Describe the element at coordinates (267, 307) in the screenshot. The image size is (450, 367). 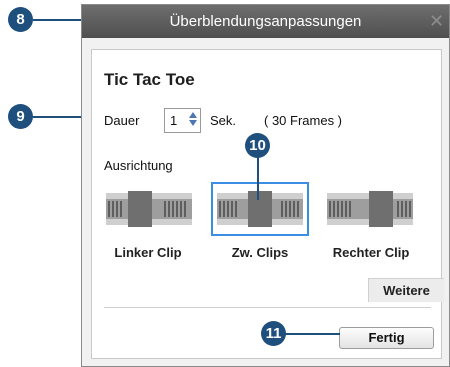
I see `divider` at that location.